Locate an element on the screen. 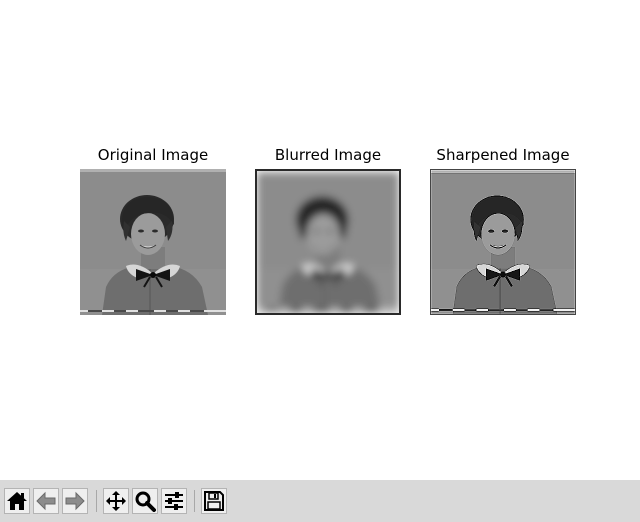 Image resolution: width=640 pixels, height=522 pixels. forward-arrow-icon is located at coordinates (75, 501).